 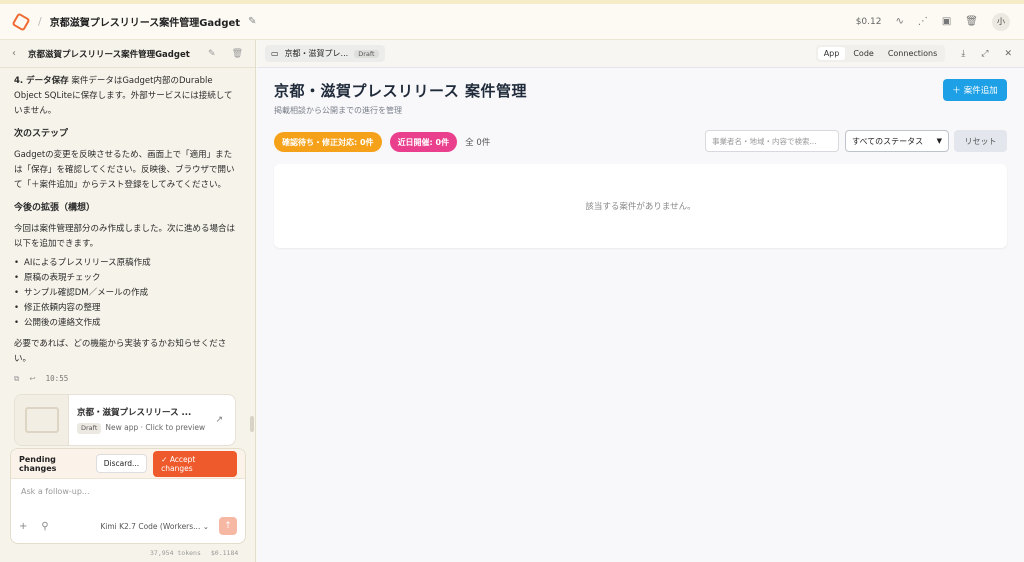 I want to click on chevron-down-icon: ▼, so click(x=939, y=141).